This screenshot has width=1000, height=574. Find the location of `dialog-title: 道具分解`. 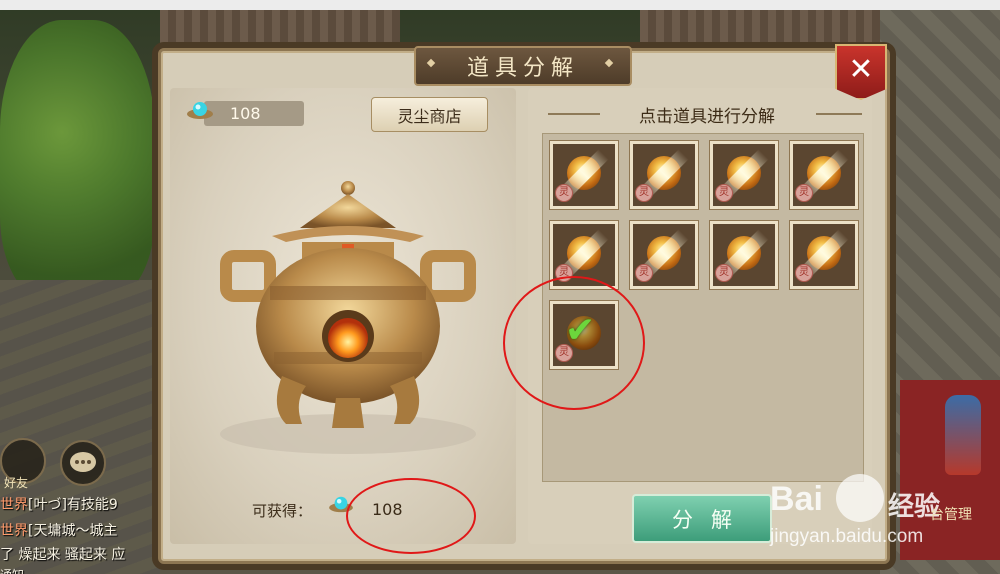

dialog-title: 道具分解 is located at coordinates (522, 68).